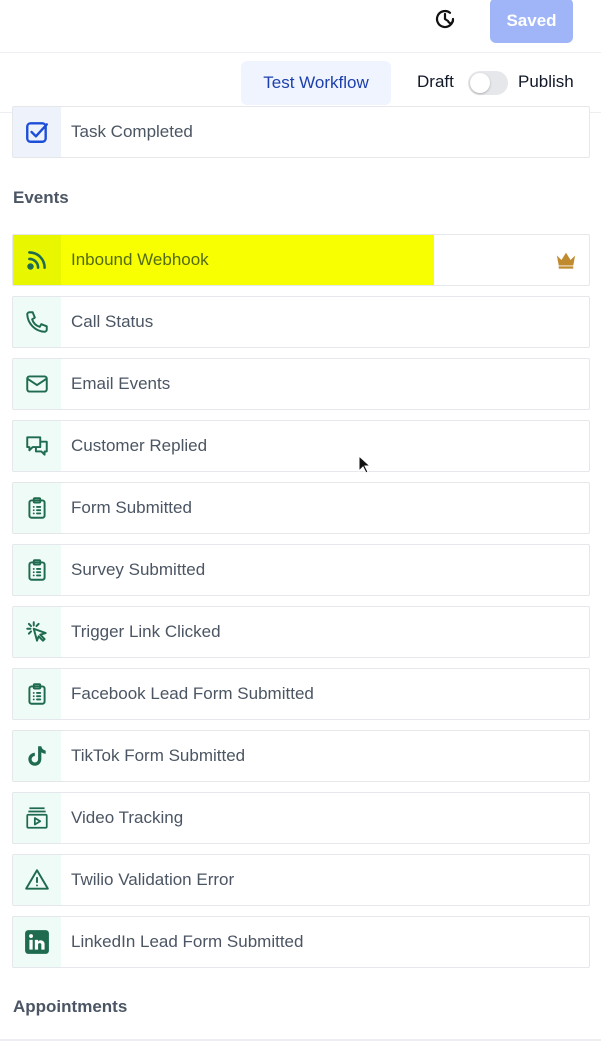  What do you see at coordinates (300, 1040) in the screenshot?
I see `divider` at bounding box center [300, 1040].